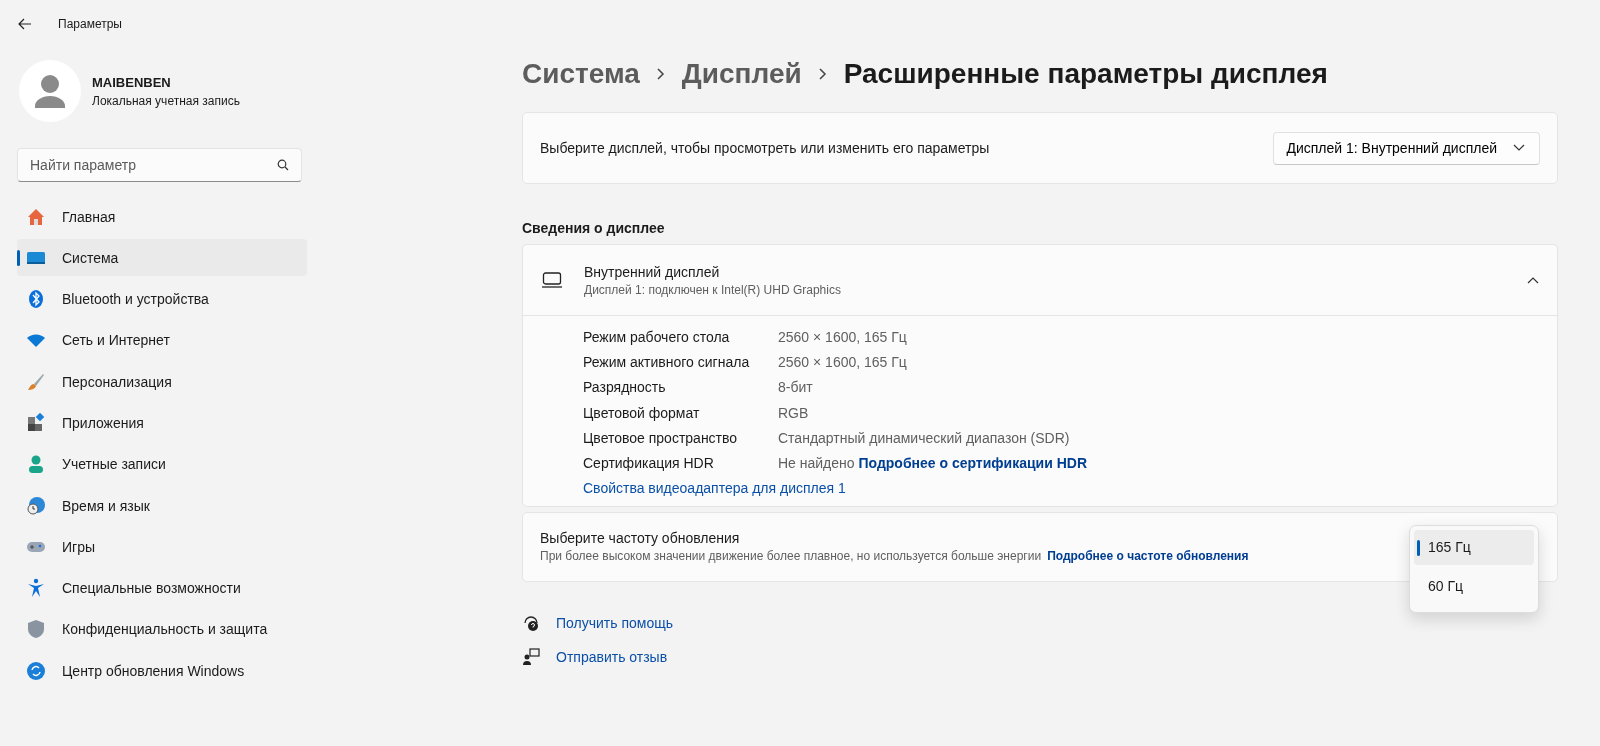 Image resolution: width=1600 pixels, height=746 pixels. I want to click on property-label: Цветовое пространство, so click(661, 437).